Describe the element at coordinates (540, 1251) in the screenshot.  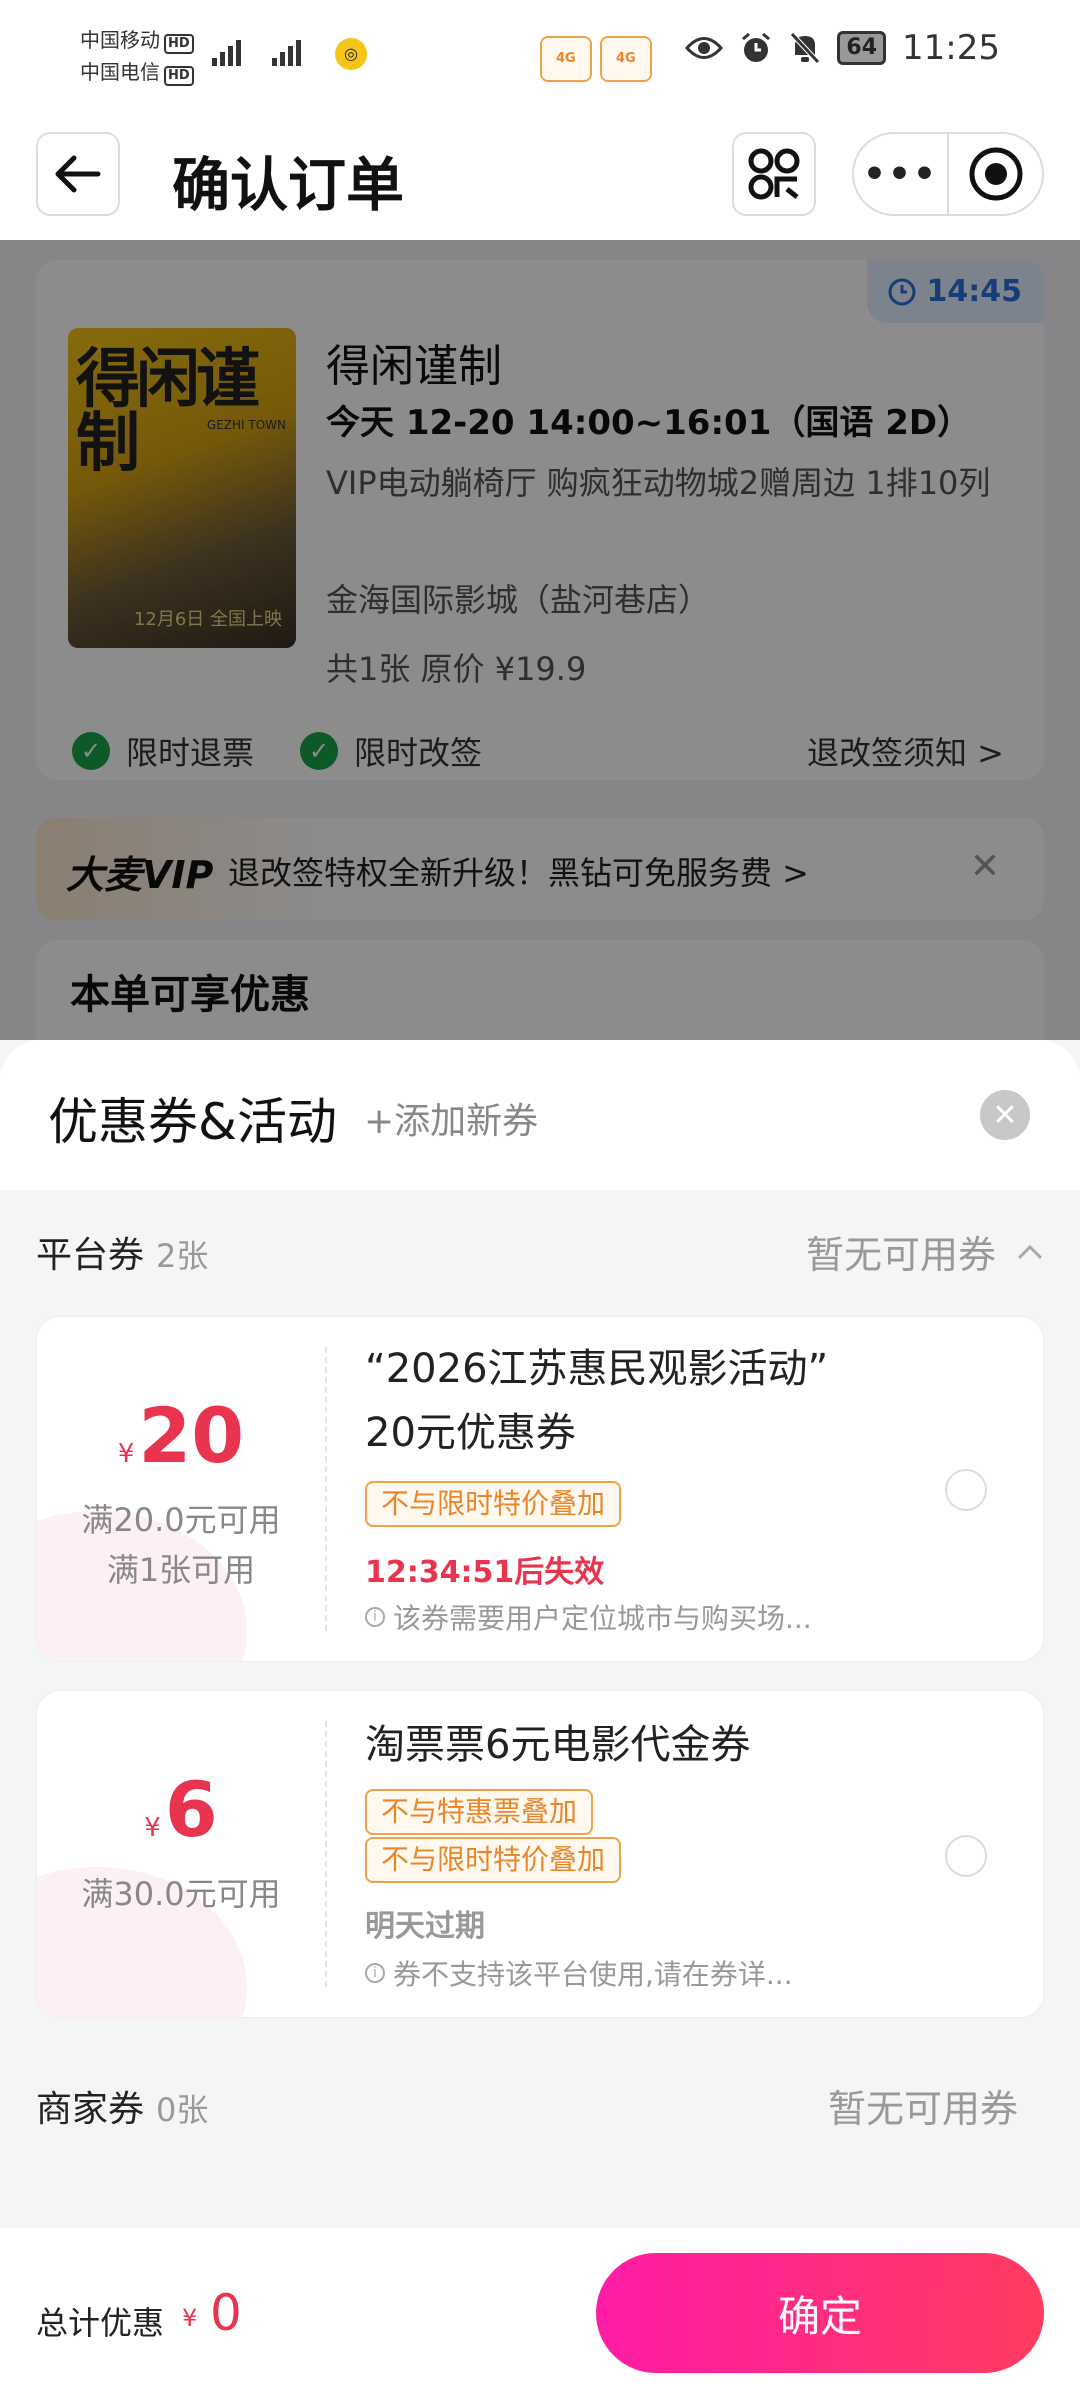
I see `platform-coupon-header: 平台券 2张 暂无可用券` at that location.